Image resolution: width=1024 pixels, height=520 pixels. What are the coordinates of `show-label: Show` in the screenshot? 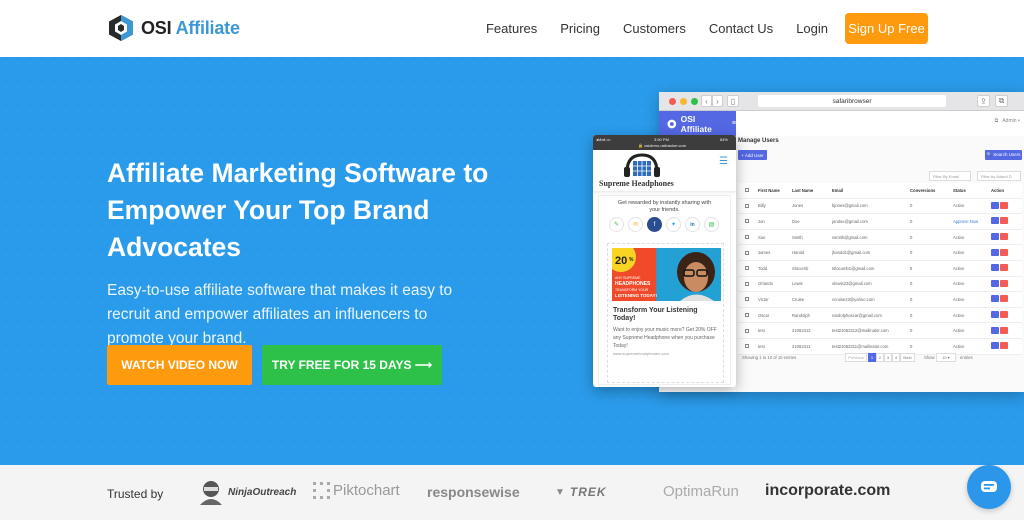 It's located at (929, 357).